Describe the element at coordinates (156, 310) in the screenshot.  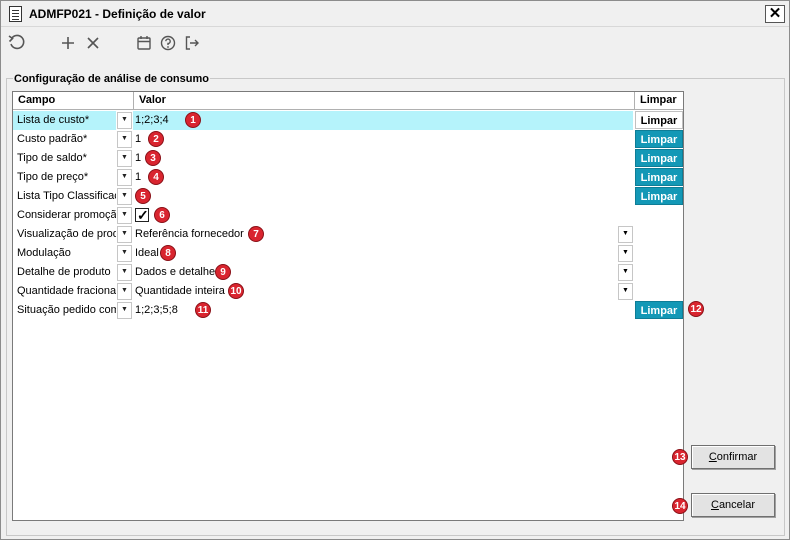
I see `value-text: 1;2;3;5;8` at that location.